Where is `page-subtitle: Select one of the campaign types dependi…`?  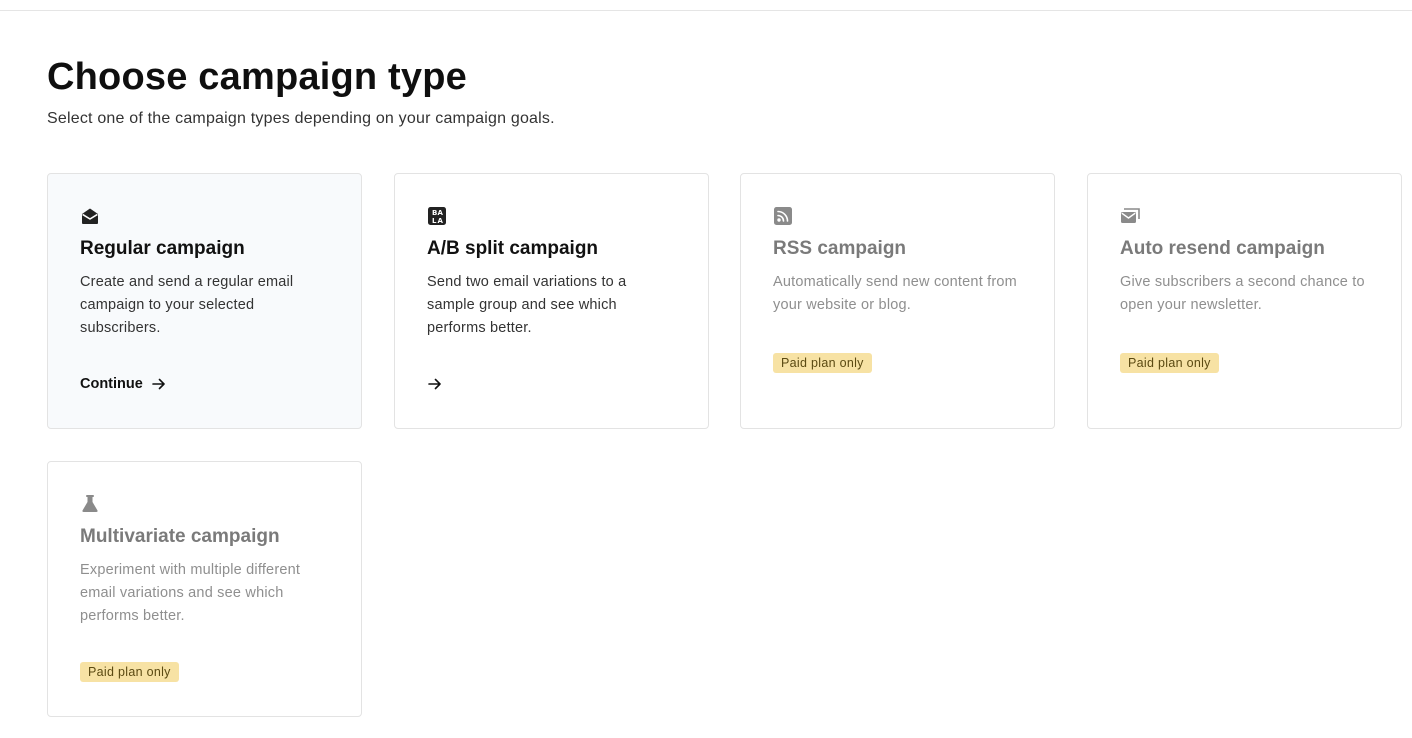
page-subtitle: Select one of the campaign types dependi… is located at coordinates (301, 118).